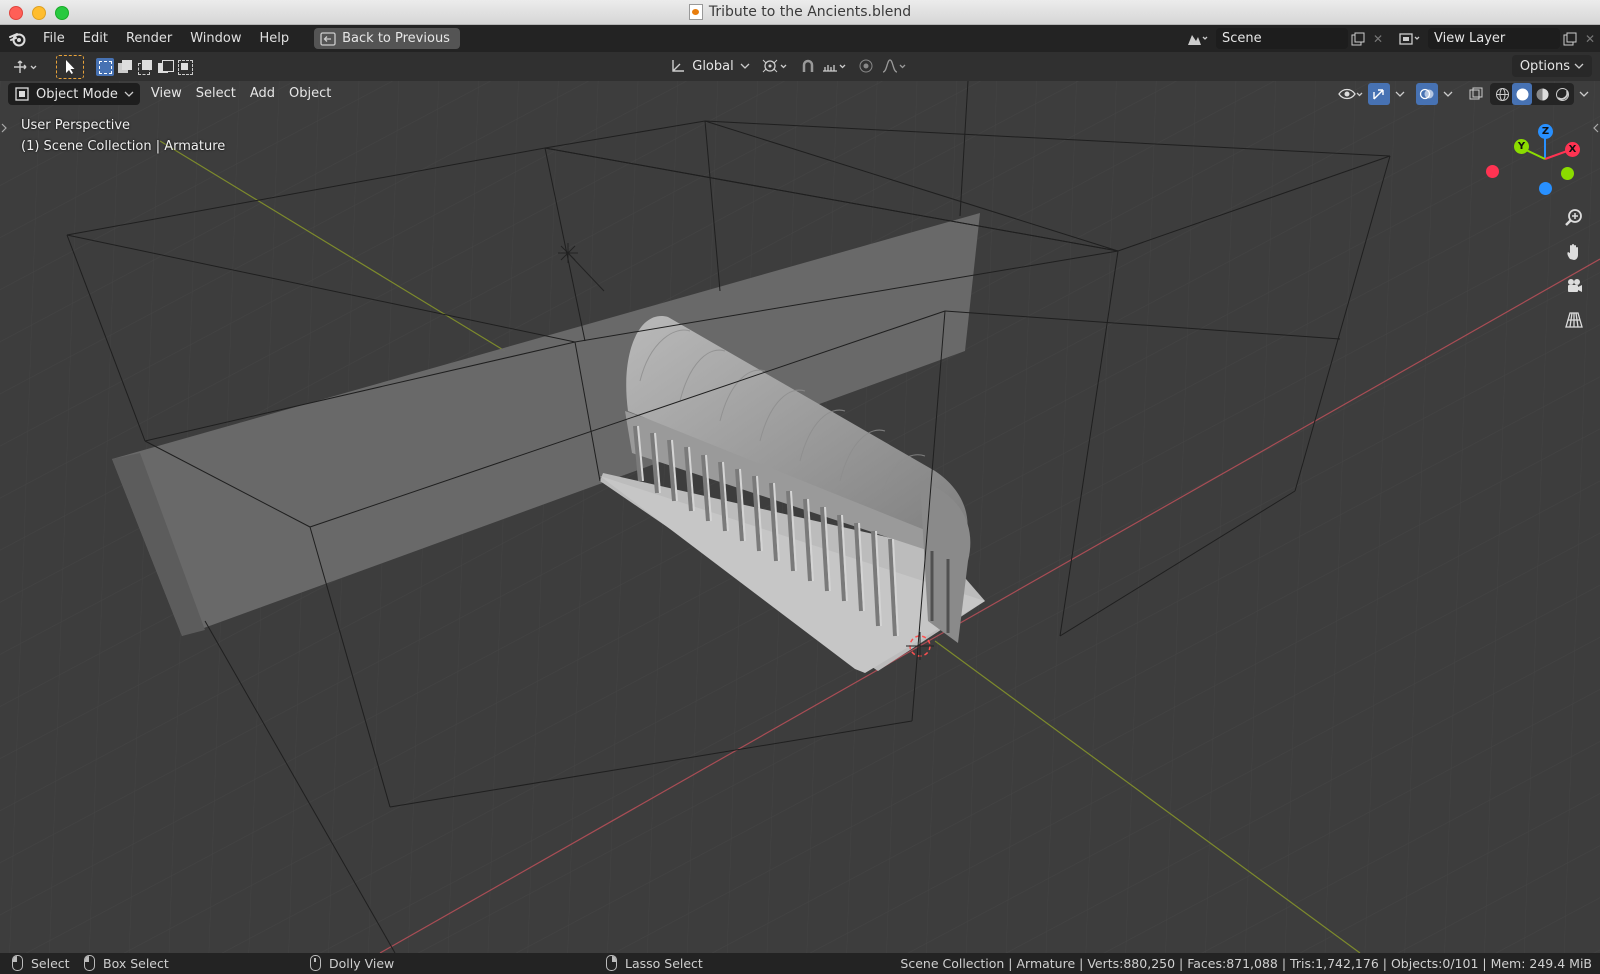  What do you see at coordinates (125, 67) in the screenshot?
I see `select-extend-icon` at bounding box center [125, 67].